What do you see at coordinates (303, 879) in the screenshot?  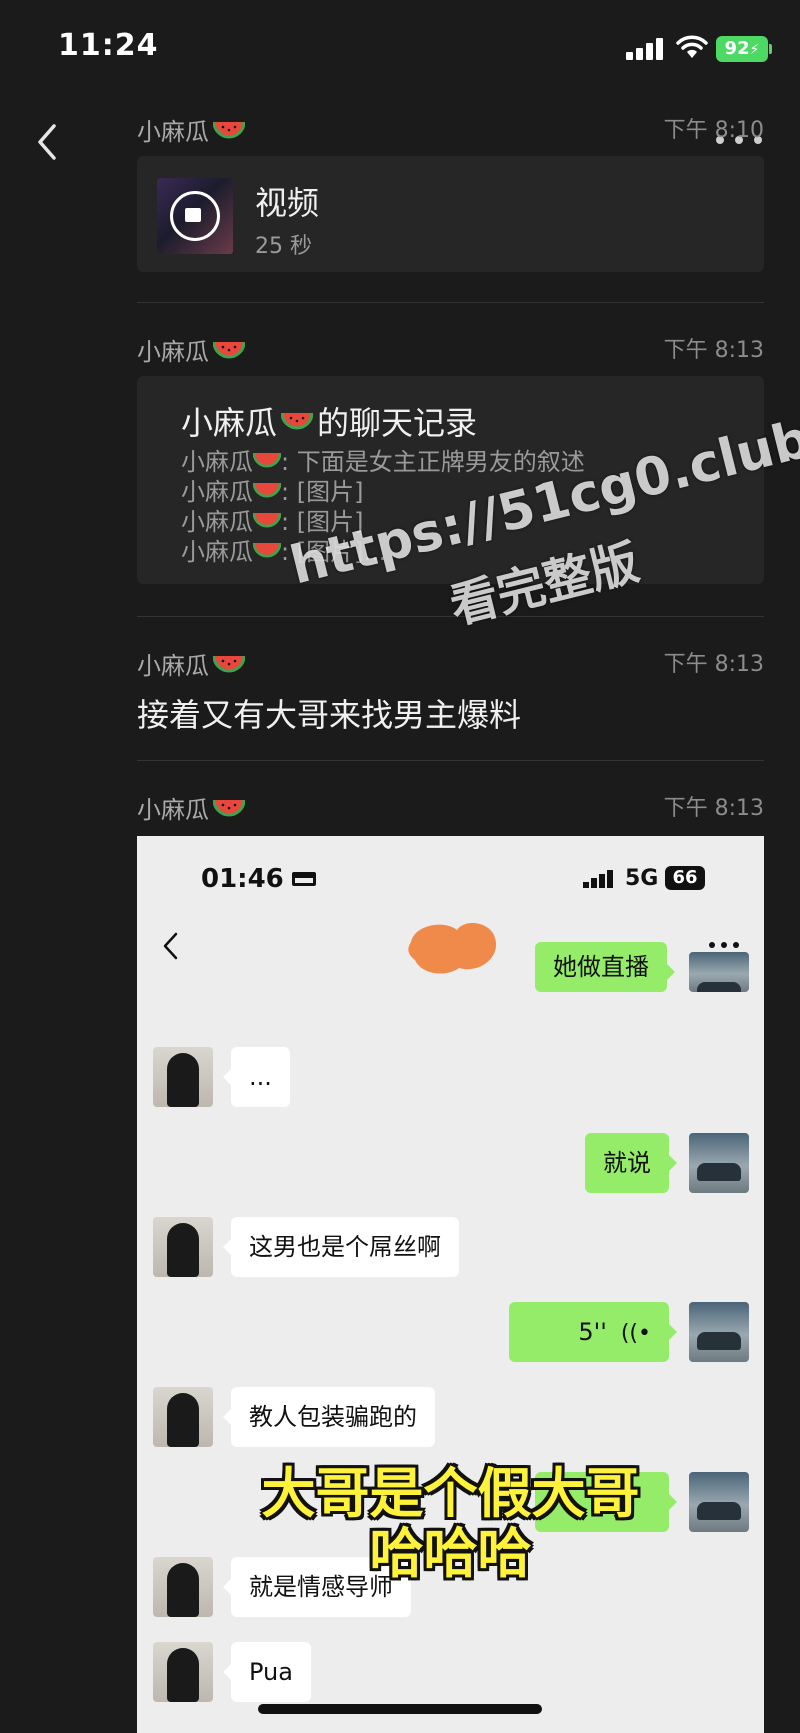 I see `sleep-mode-icon` at bounding box center [303, 879].